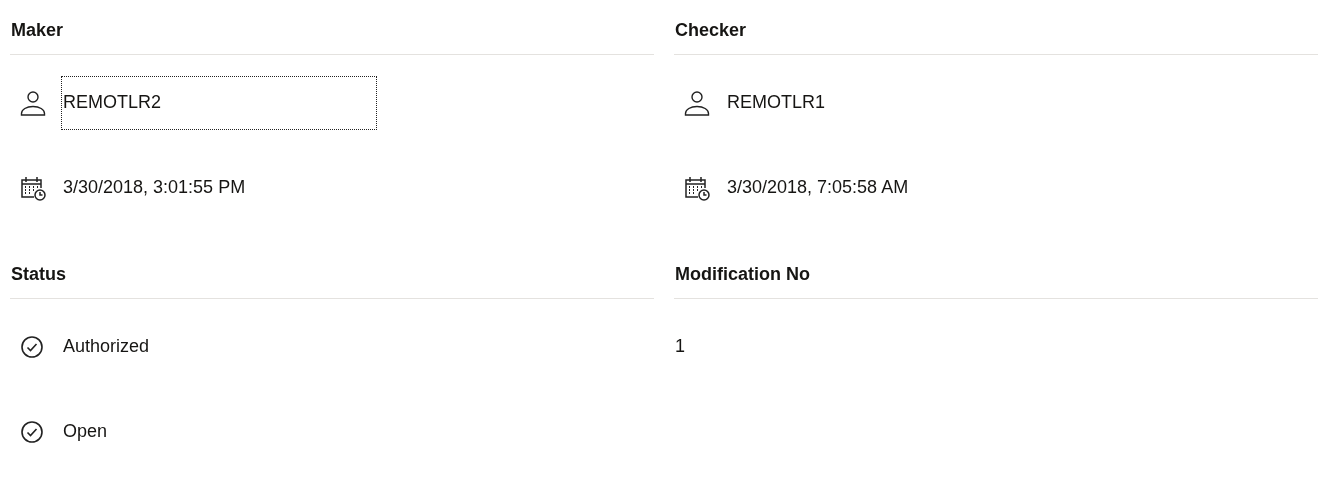  I want to click on section-title: Modification No, so click(742, 274).